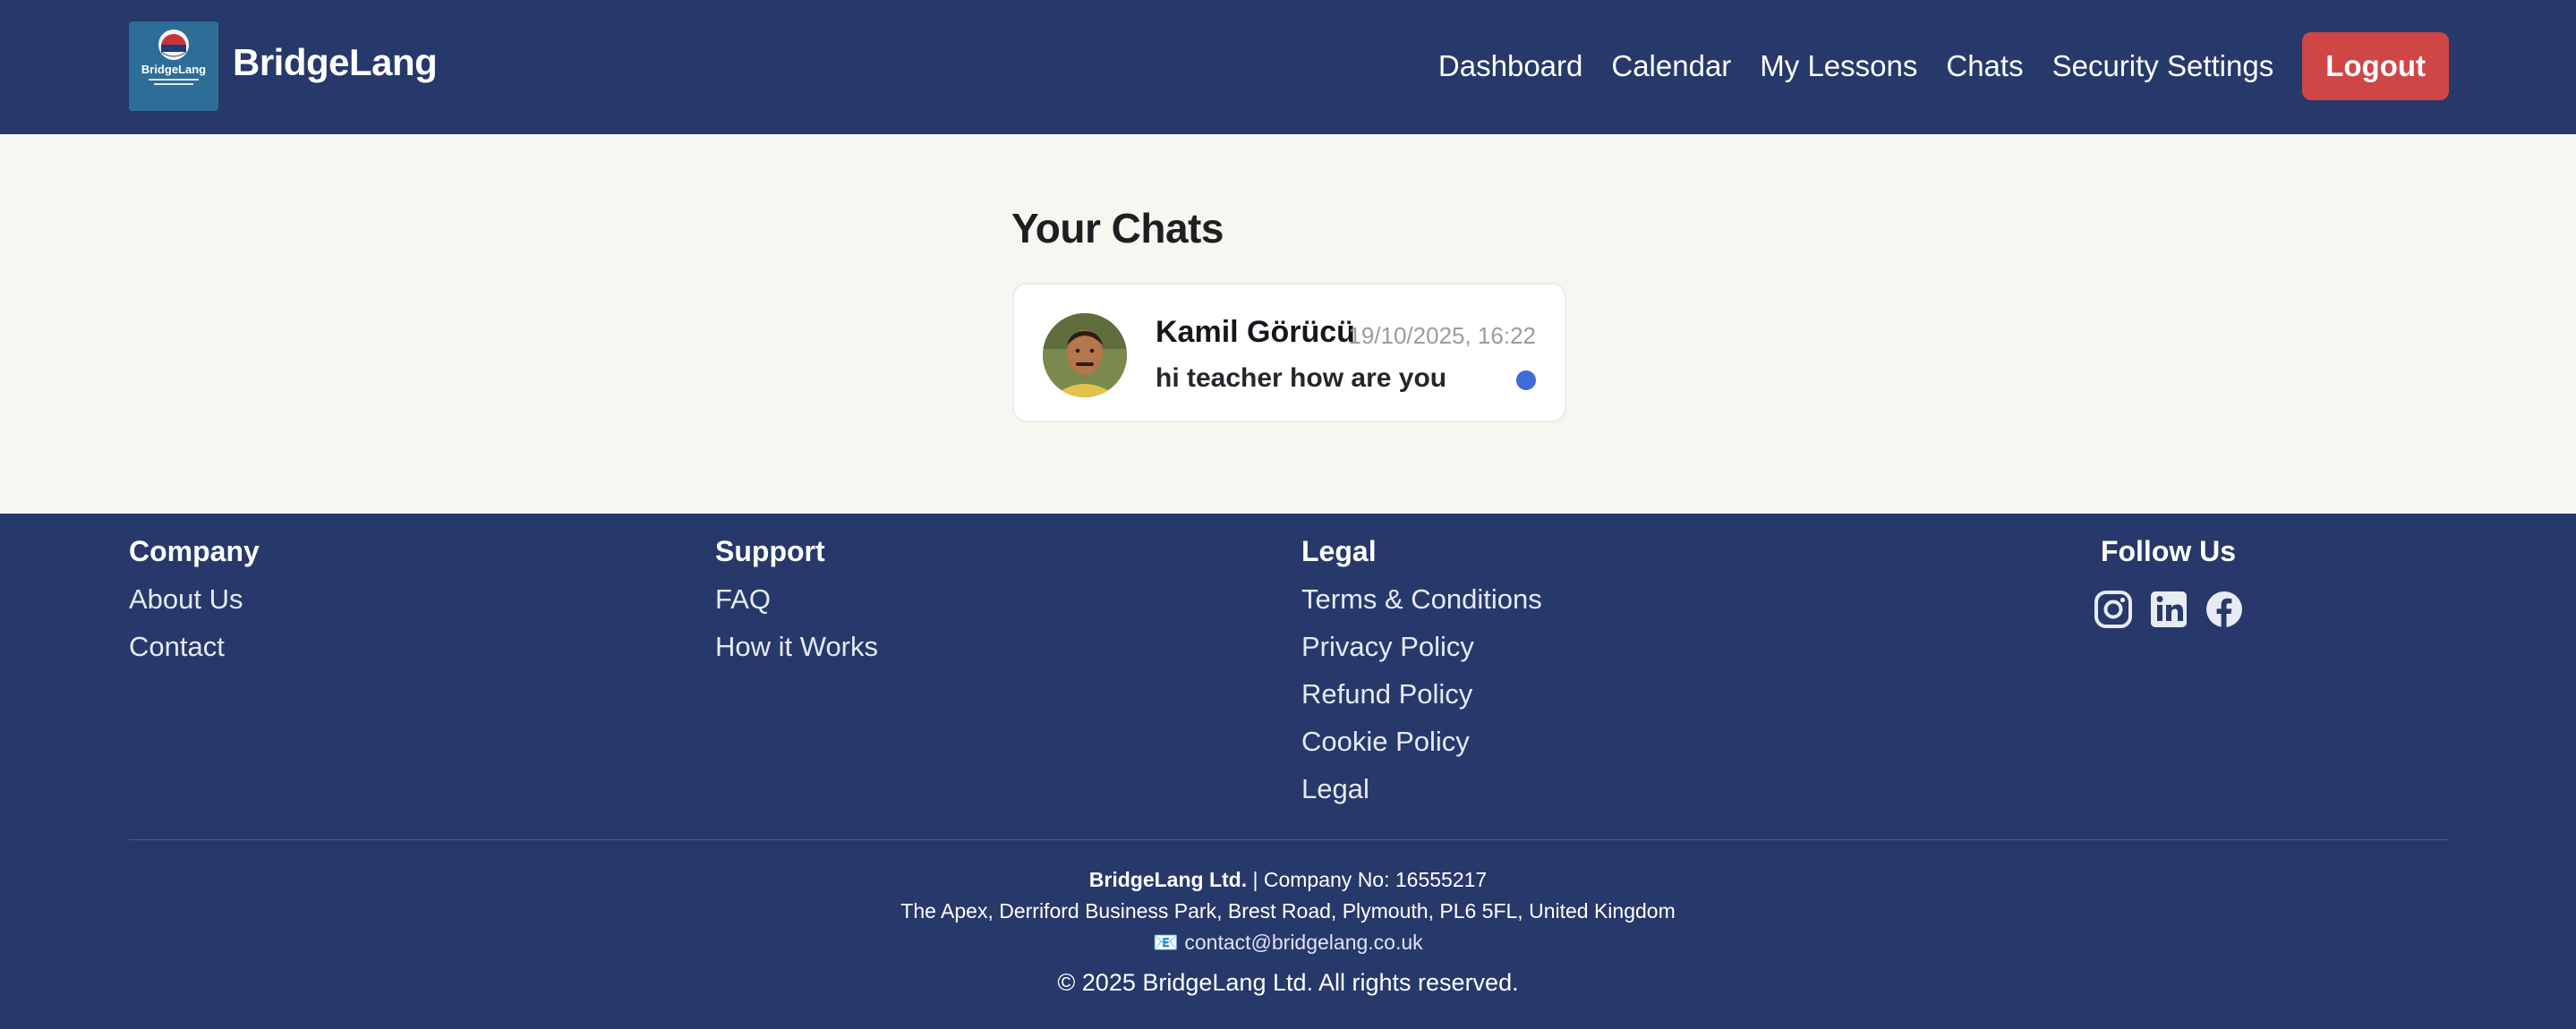 The image size is (2576, 1029). I want to click on logo-emblem-icon: BridgeLang, so click(173, 66).